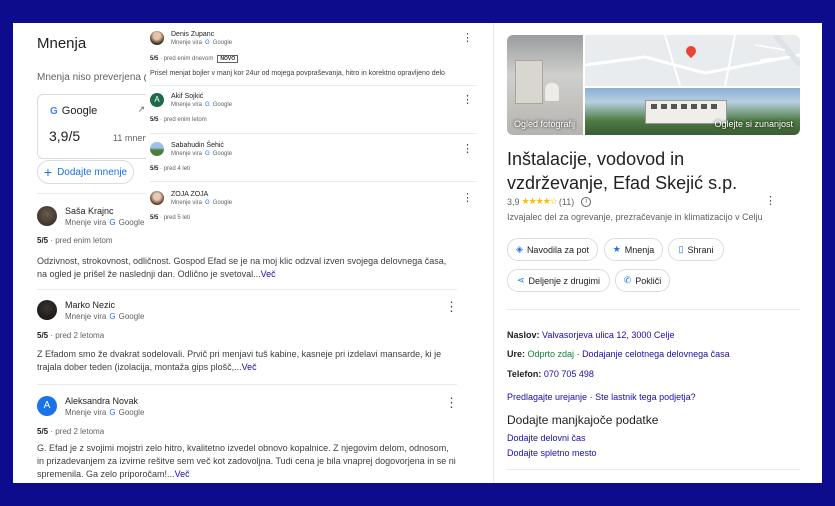 Image resolution: width=835 pixels, height=506 pixels. What do you see at coordinates (187, 154) in the screenshot?
I see `source-text: Mnenje vira` at bounding box center [187, 154].